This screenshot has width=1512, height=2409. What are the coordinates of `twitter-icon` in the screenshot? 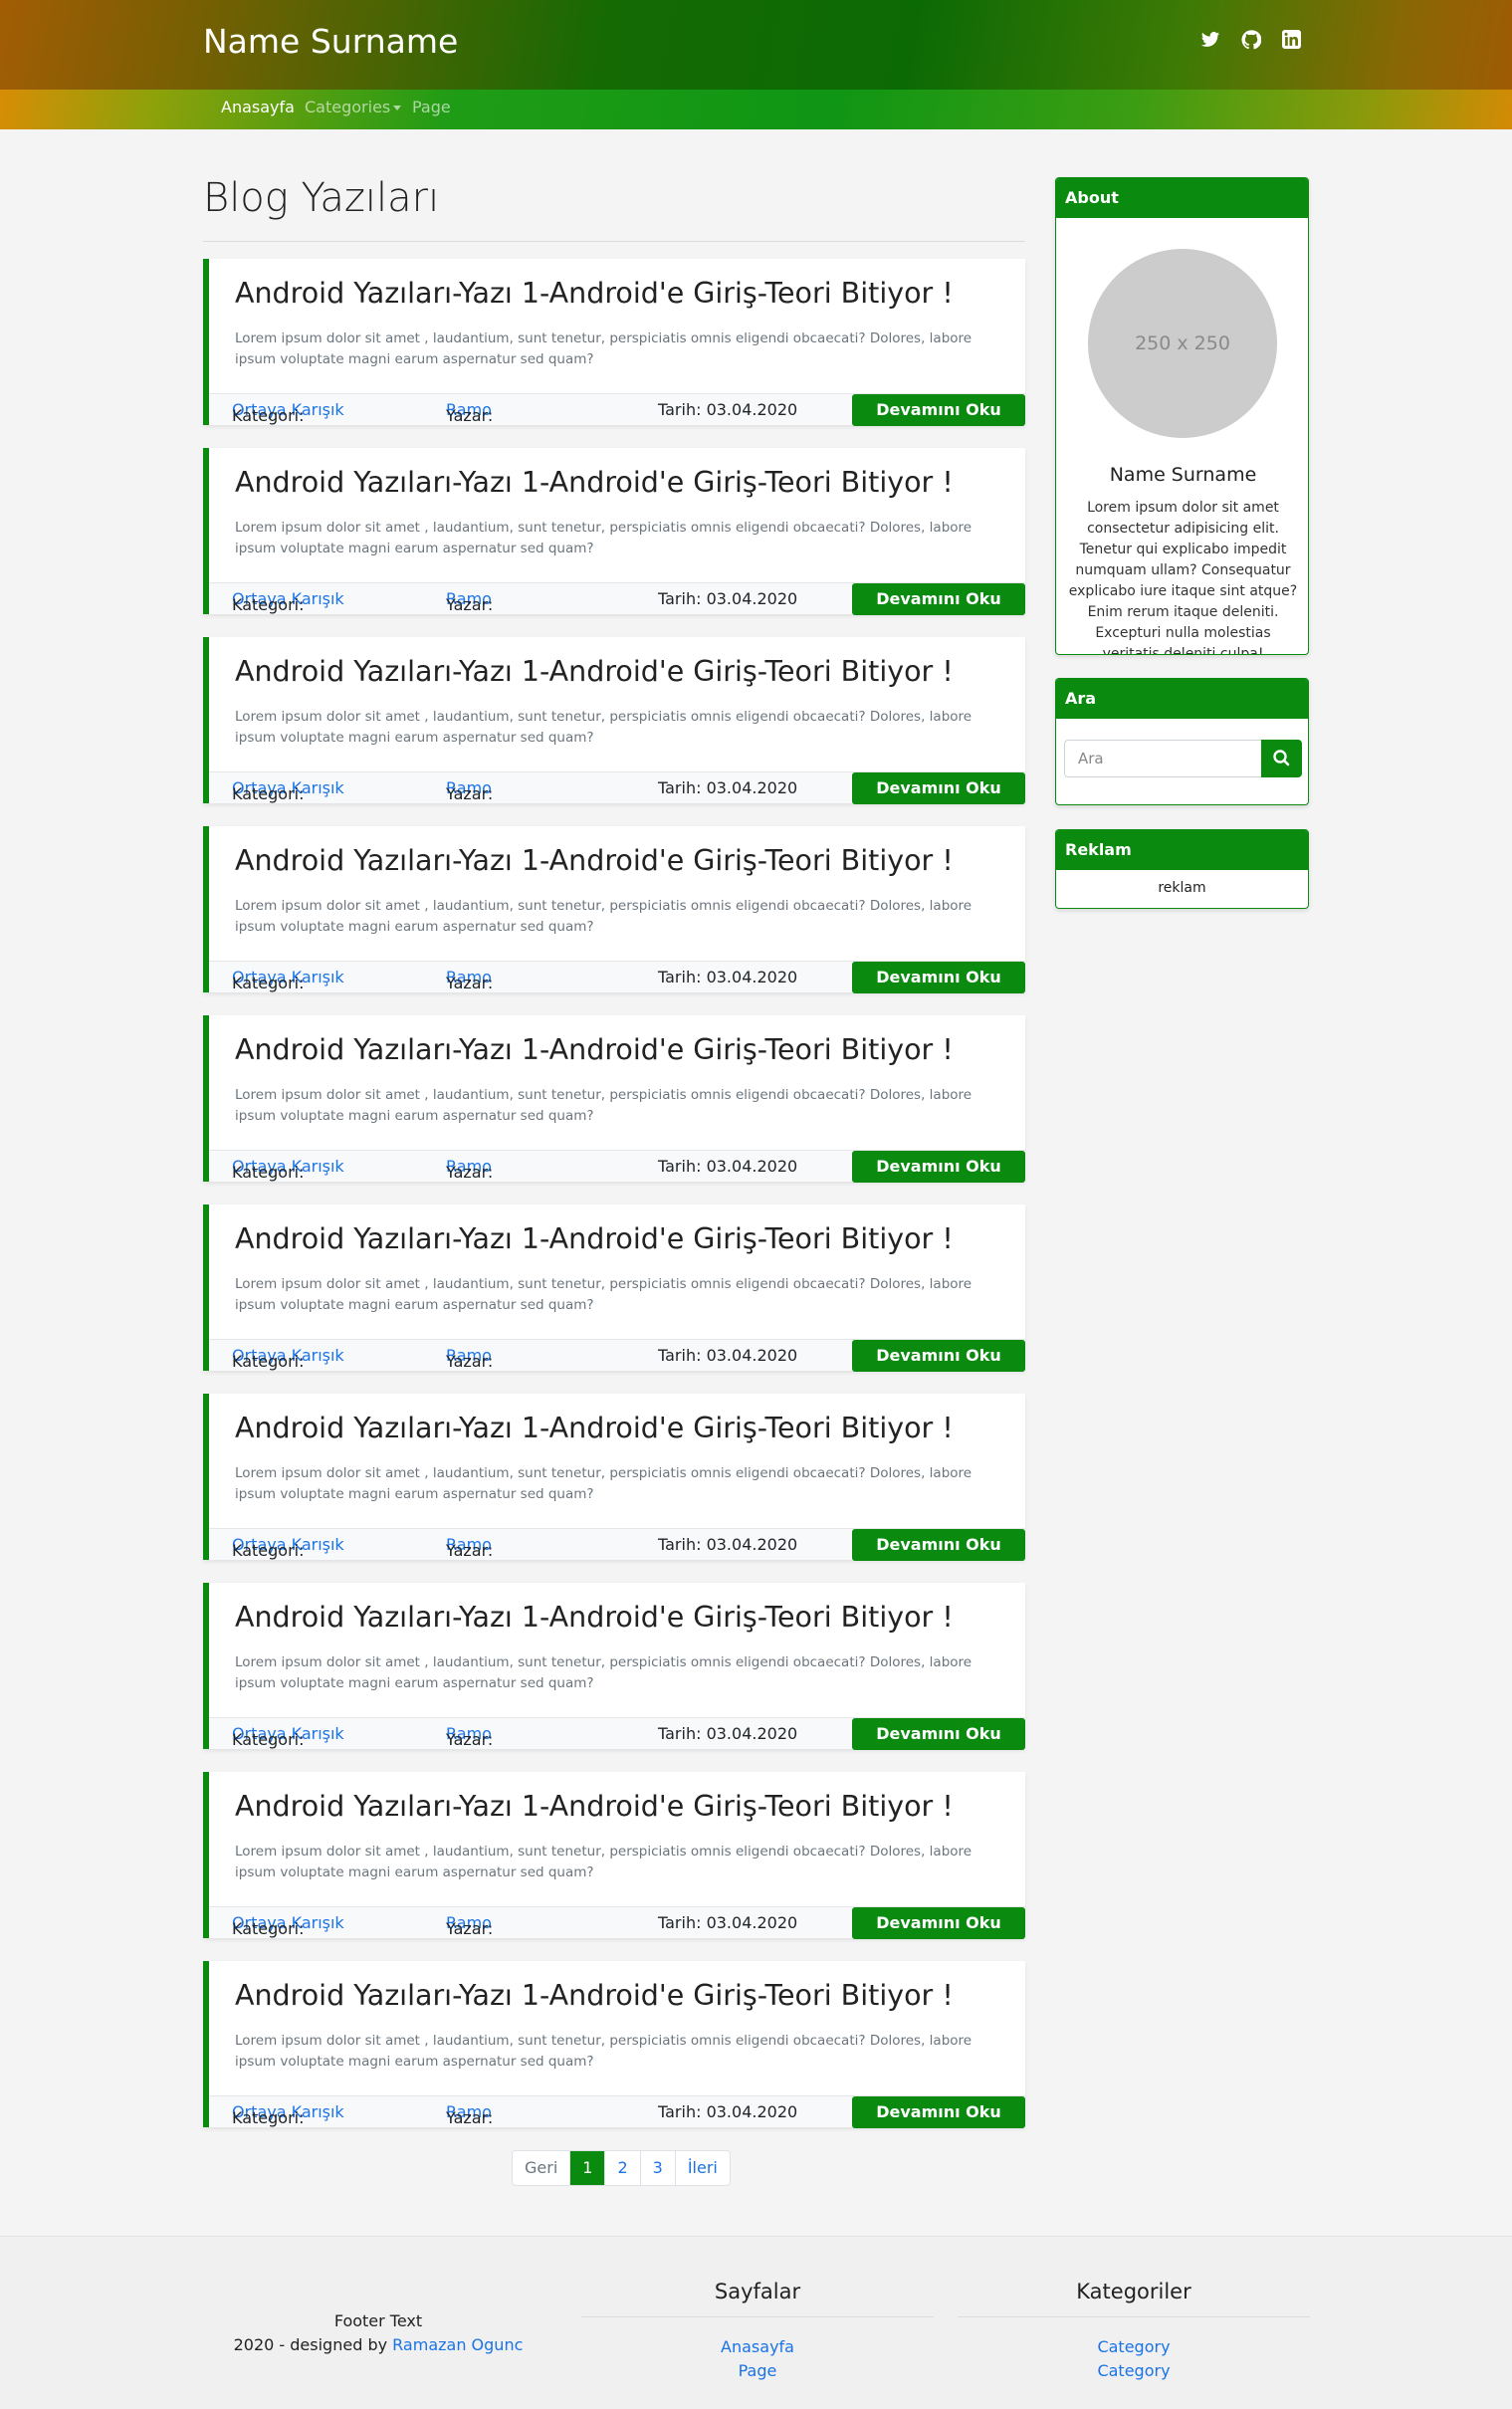 It's located at (1210, 40).